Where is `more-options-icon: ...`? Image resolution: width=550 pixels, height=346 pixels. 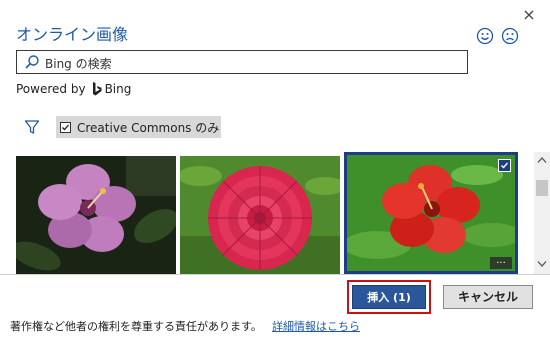 more-options-icon: ... is located at coordinates (501, 262).